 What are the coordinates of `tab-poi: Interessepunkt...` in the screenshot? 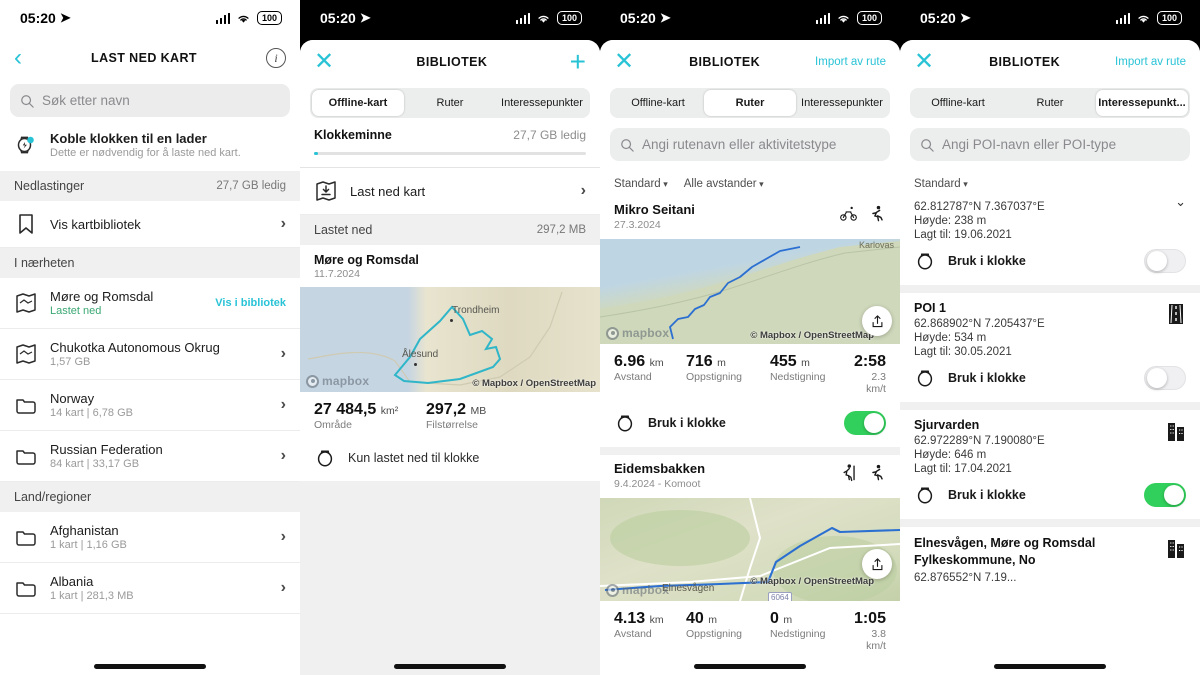 It's located at (1142, 103).